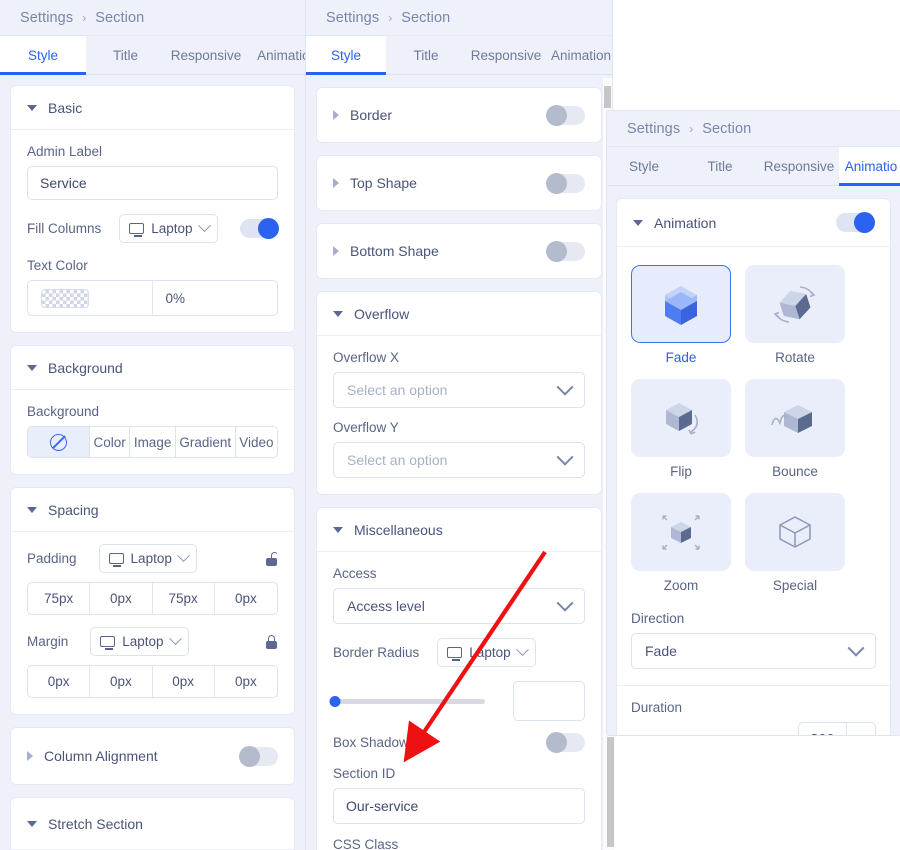 This screenshot has width=900, height=850. I want to click on border-radius-input, so click(549, 701).